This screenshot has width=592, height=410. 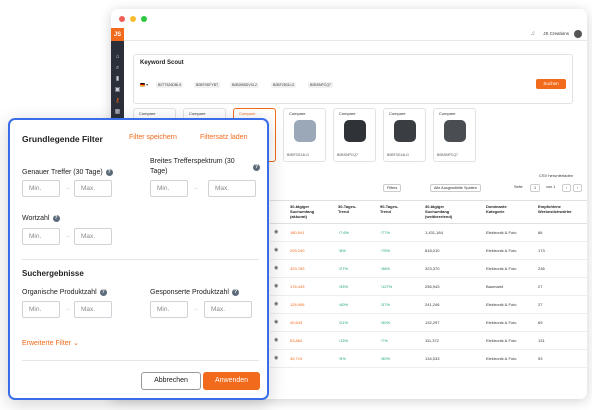 What do you see at coordinates (394, 209) in the screenshot?
I see `column-header: 90-Tages-Trend` at bounding box center [394, 209].